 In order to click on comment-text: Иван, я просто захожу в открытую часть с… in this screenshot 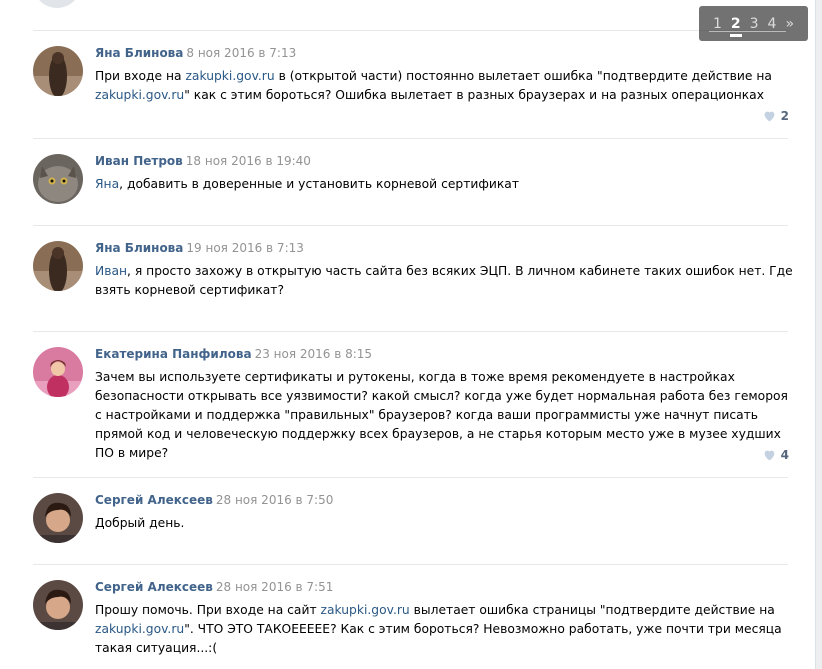, I will do `click(444, 280)`.